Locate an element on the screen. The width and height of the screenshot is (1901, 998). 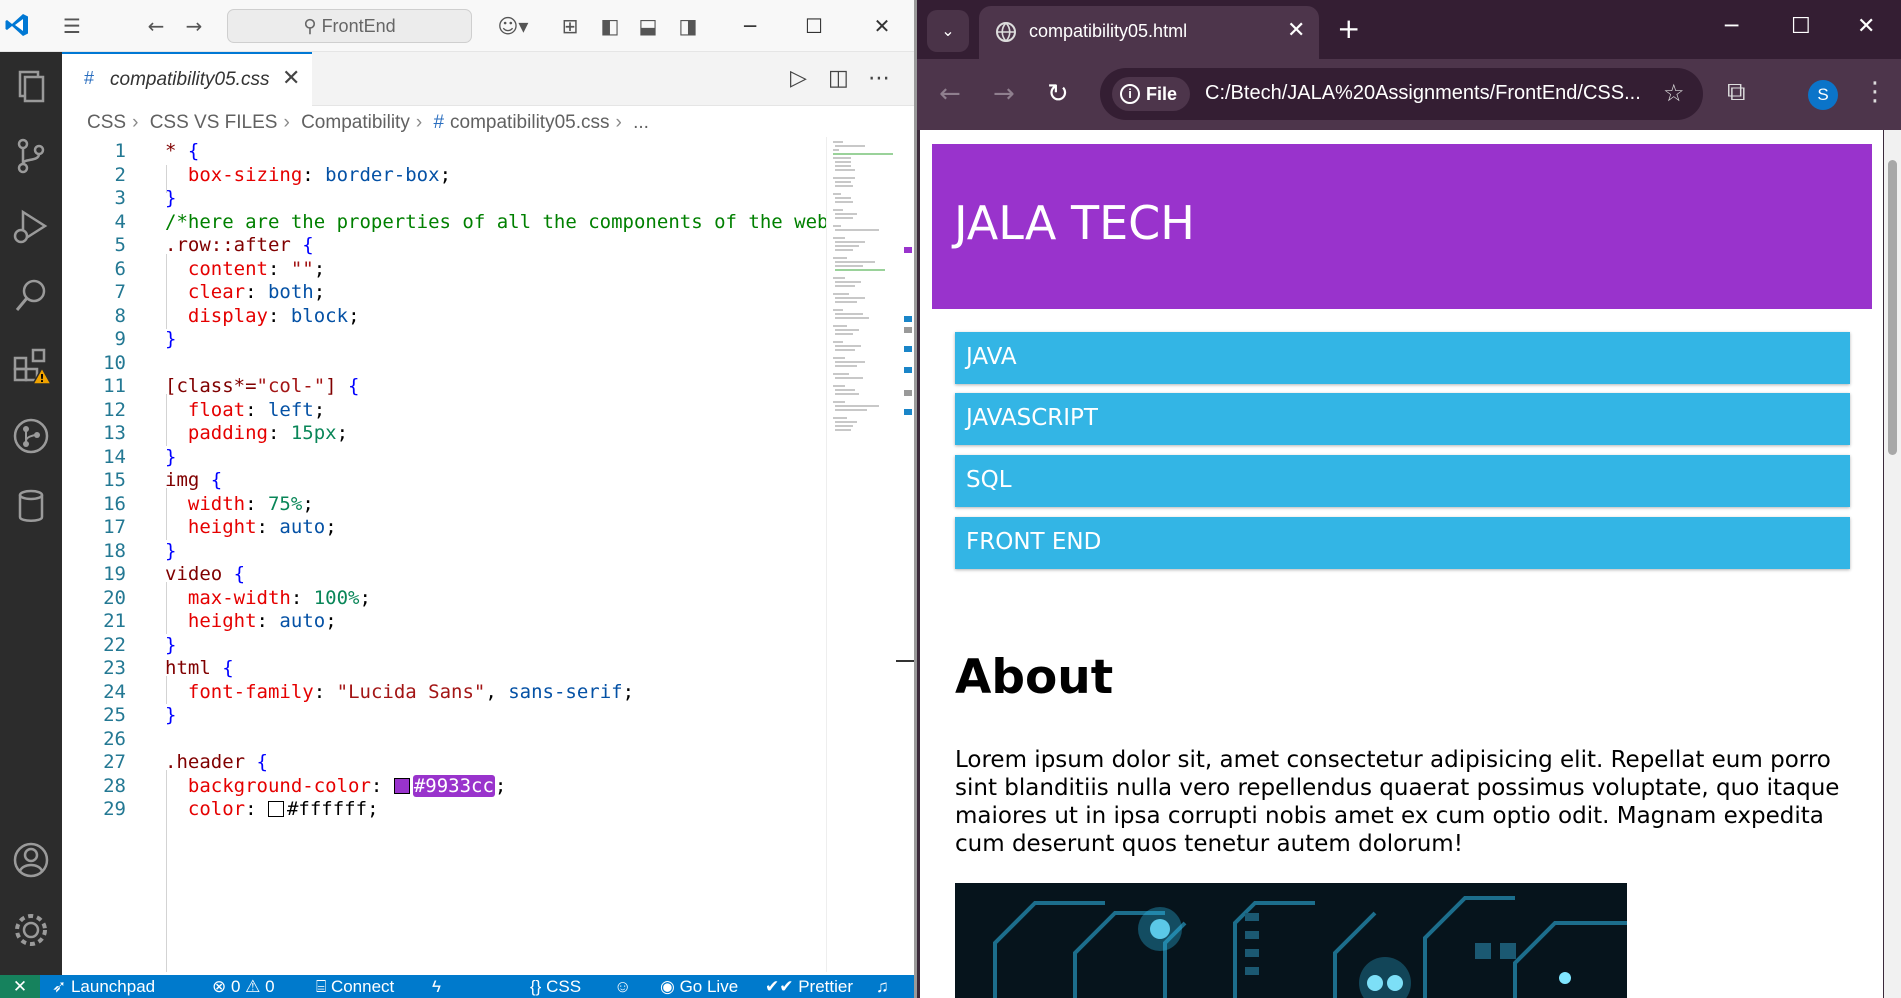
copilot-status-icon: ☺ is located at coordinates (622, 986).